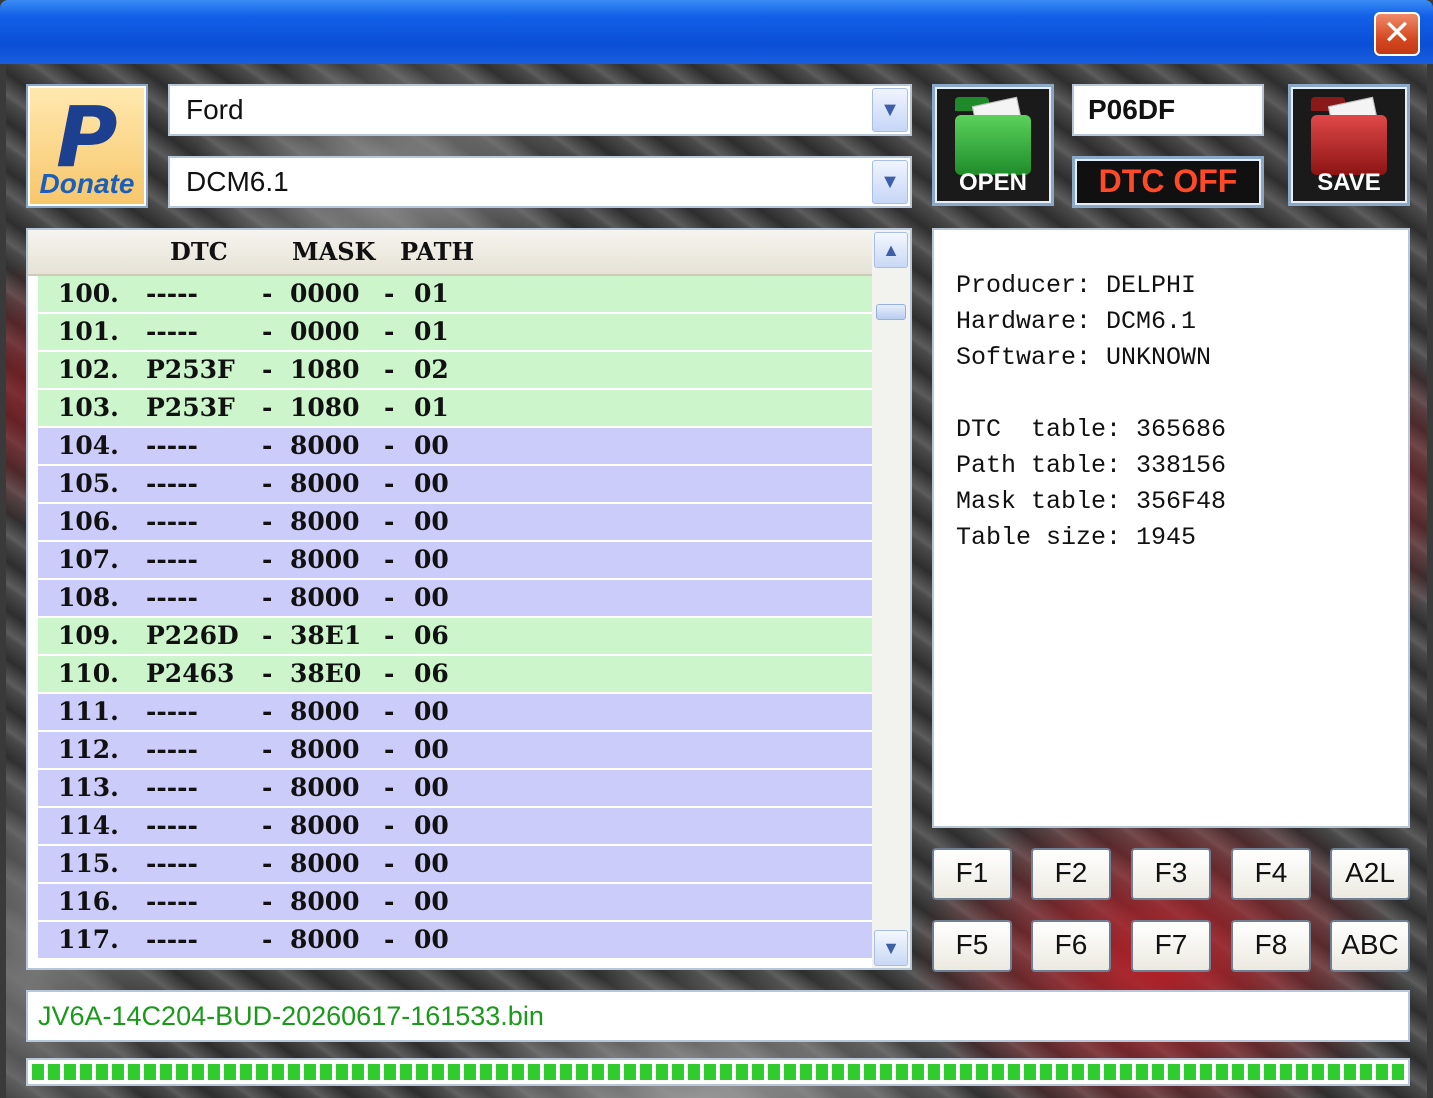 The image size is (1433, 1098). I want to click on chevron-up-icon: ▲, so click(891, 250).